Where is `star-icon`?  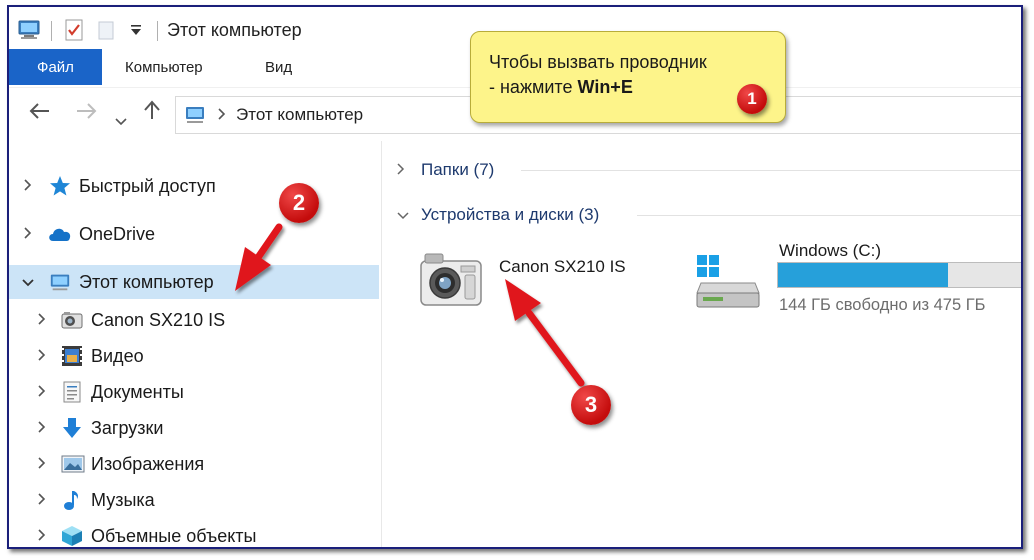
star-icon is located at coordinates (60, 186).